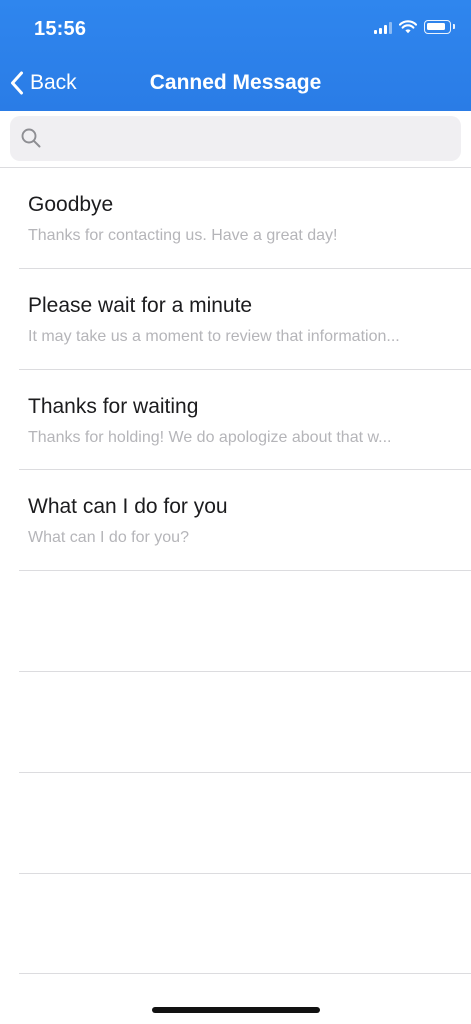  What do you see at coordinates (113, 406) in the screenshot?
I see `message-title: Thanks for waiting` at bounding box center [113, 406].